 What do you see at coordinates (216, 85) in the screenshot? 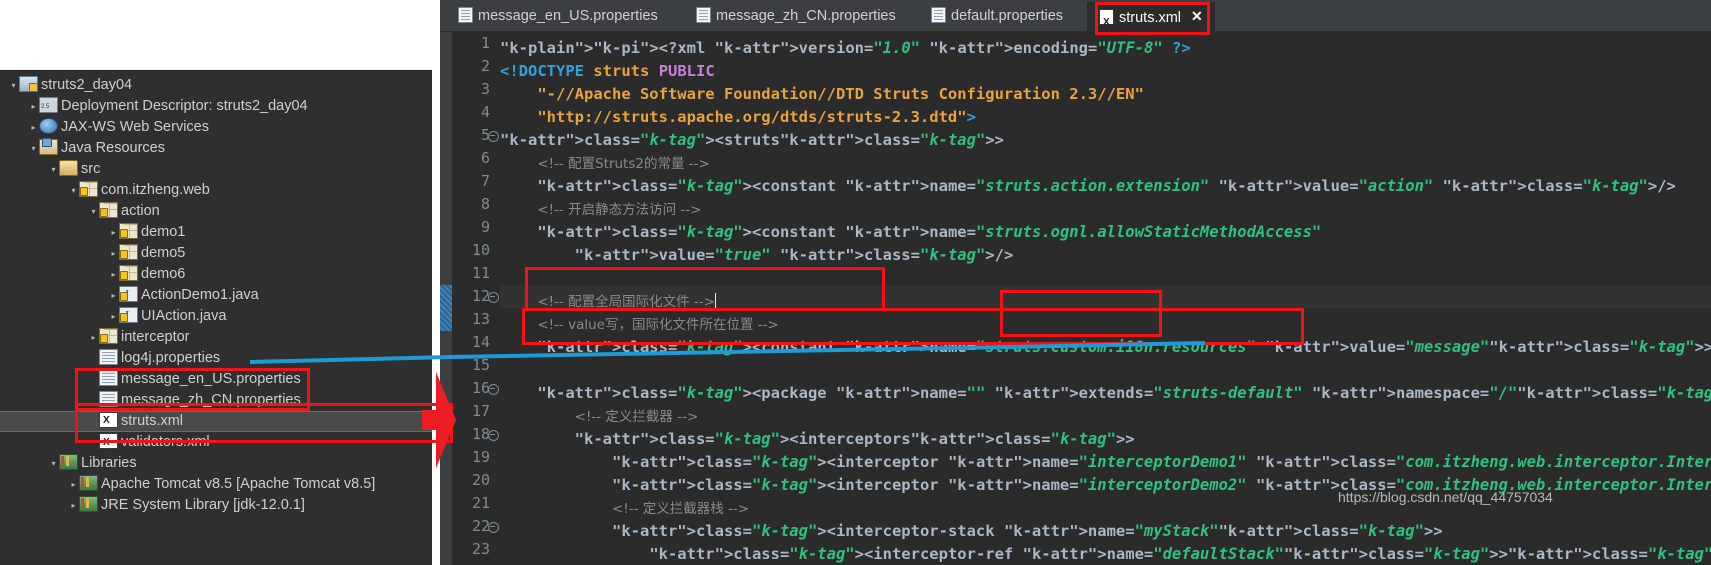
I see `tree-item-struts2-day04: struts2_day04` at bounding box center [216, 85].